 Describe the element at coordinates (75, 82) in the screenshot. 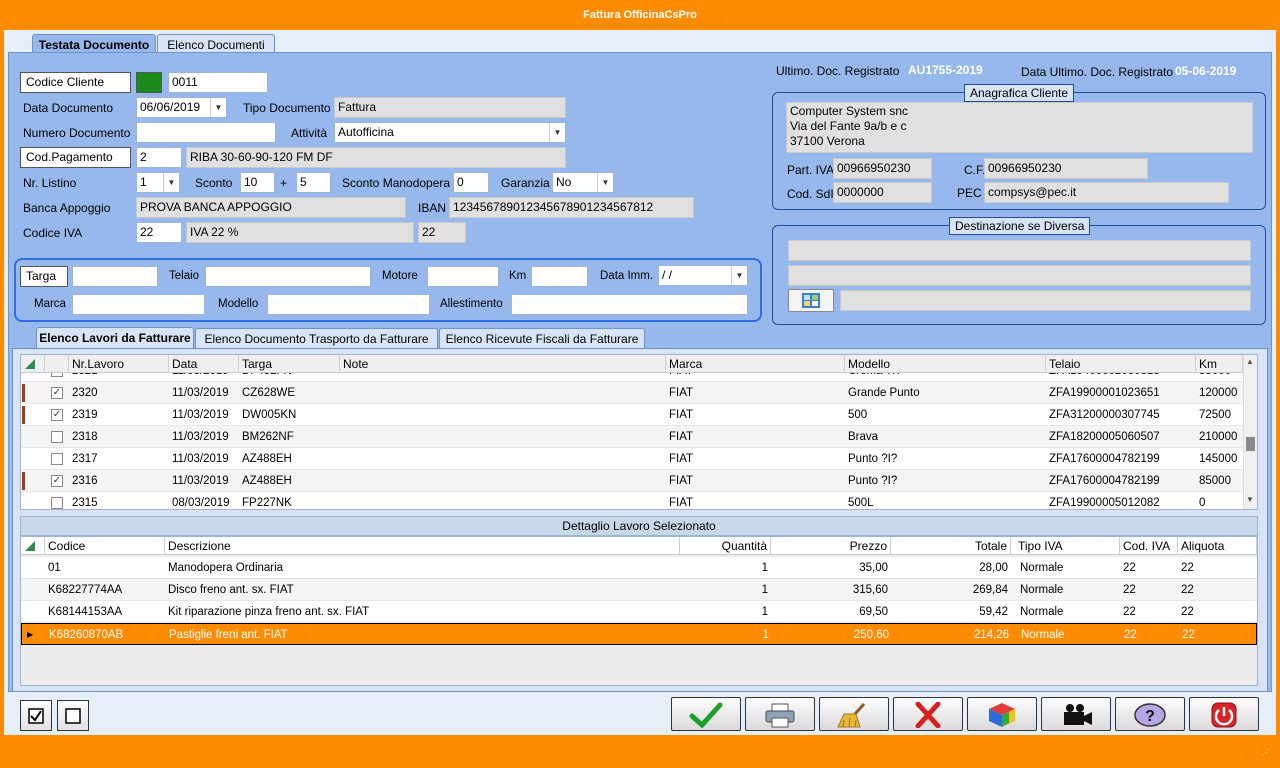

I see `codice-cliente-button: Codice Cliente` at that location.